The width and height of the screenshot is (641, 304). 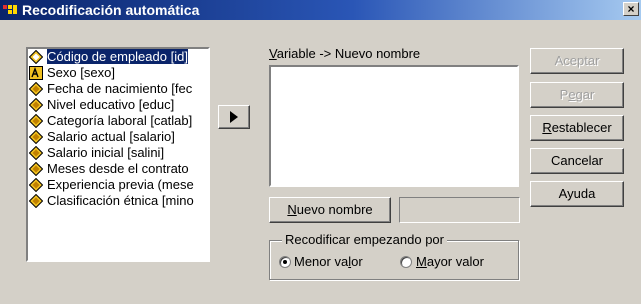 I want to click on variable-list-item: Salario inicial [salini], so click(x=118, y=153).